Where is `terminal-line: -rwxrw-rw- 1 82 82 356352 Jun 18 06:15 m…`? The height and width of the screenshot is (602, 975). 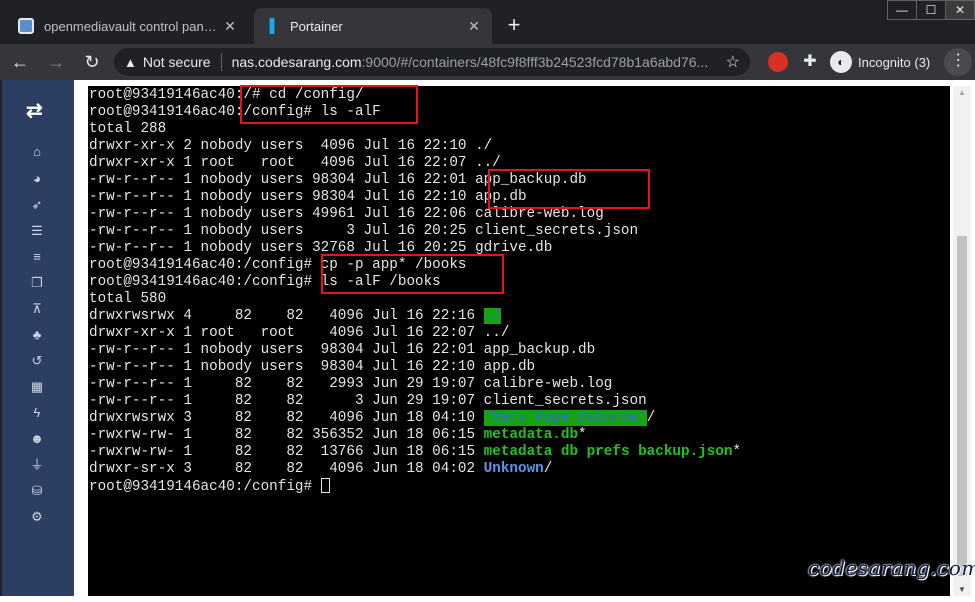 terminal-line: -rwxrw-rw- 1 82 82 356352 Jun 18 06:15 m… is located at coordinates (338, 435).